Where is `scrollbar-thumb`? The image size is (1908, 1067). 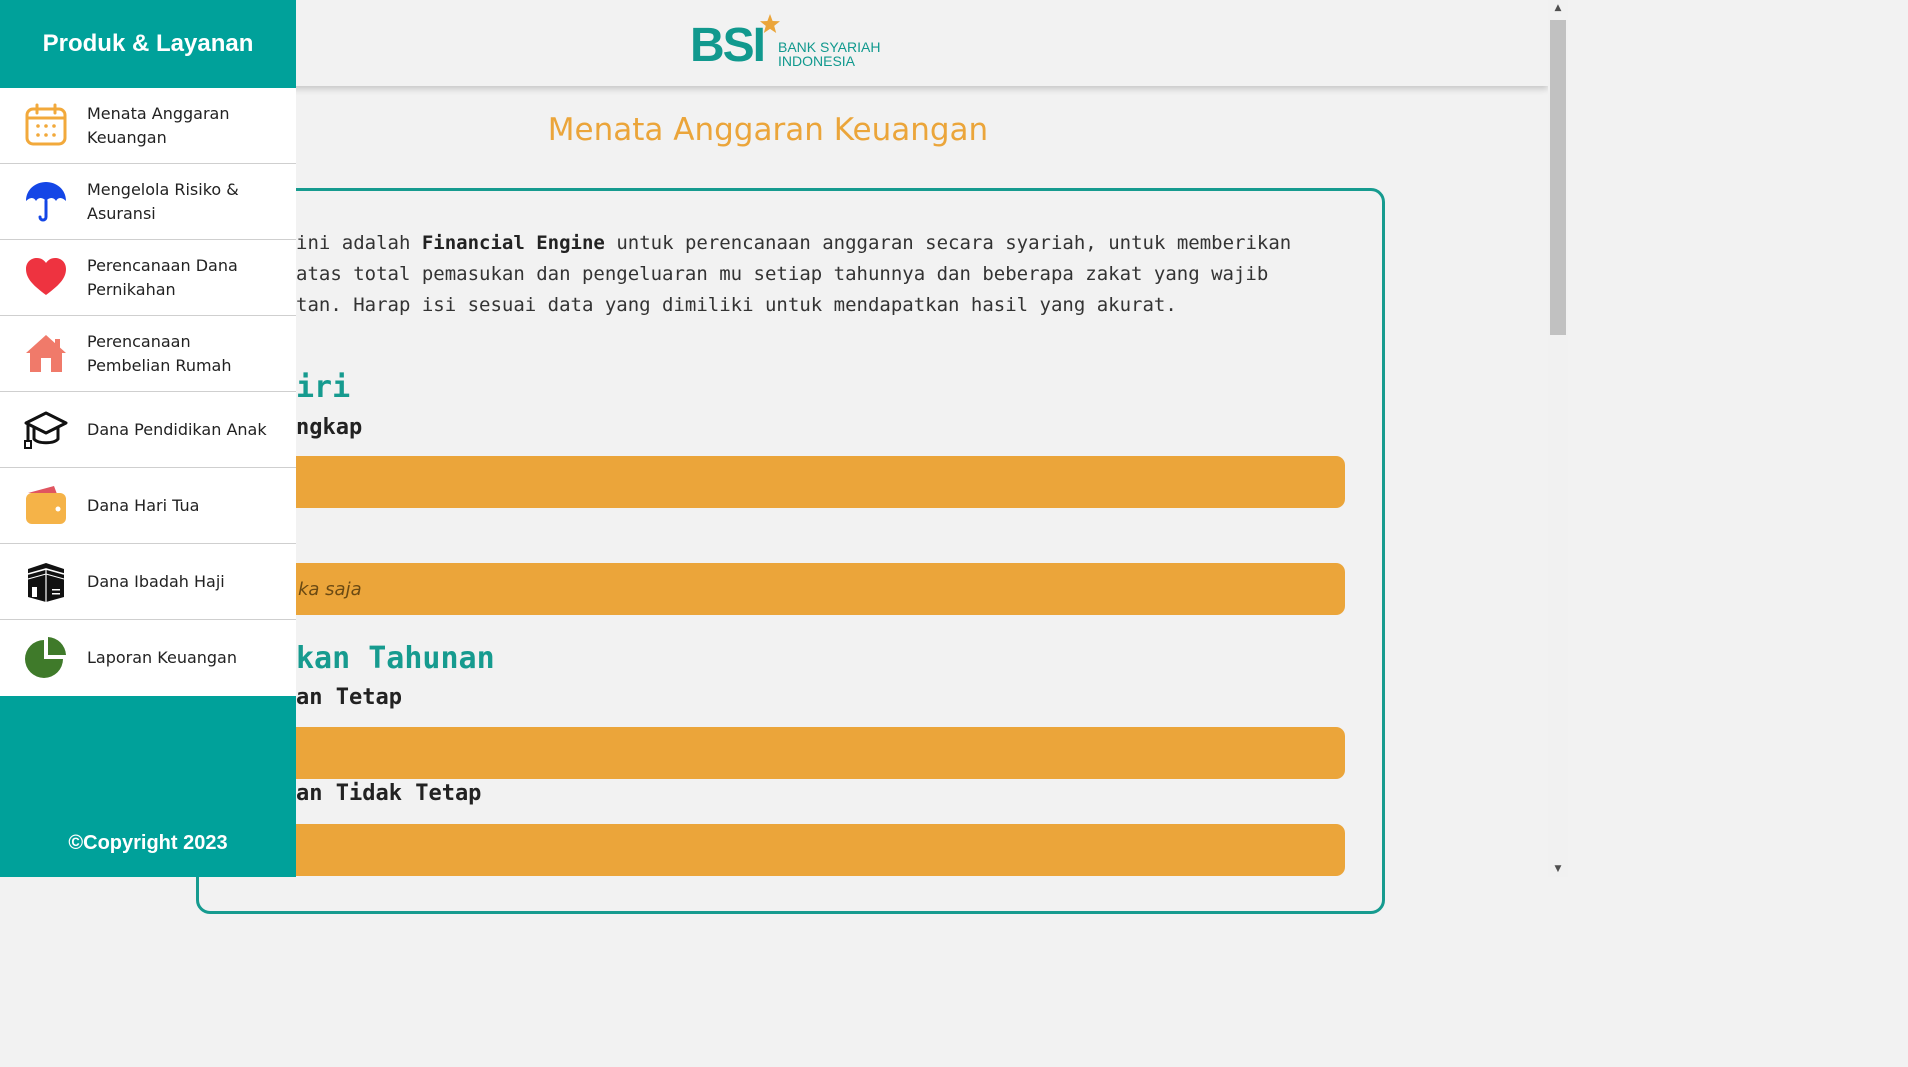
scrollbar-thumb is located at coordinates (1558, 177).